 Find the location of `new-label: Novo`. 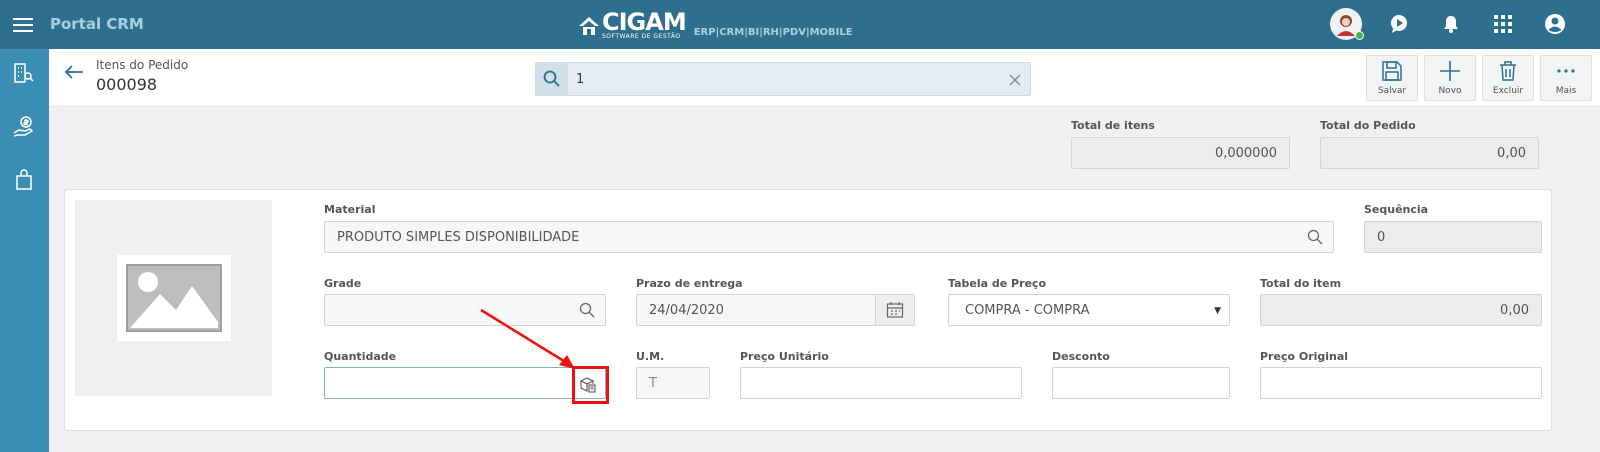

new-label: Novo is located at coordinates (1450, 91).